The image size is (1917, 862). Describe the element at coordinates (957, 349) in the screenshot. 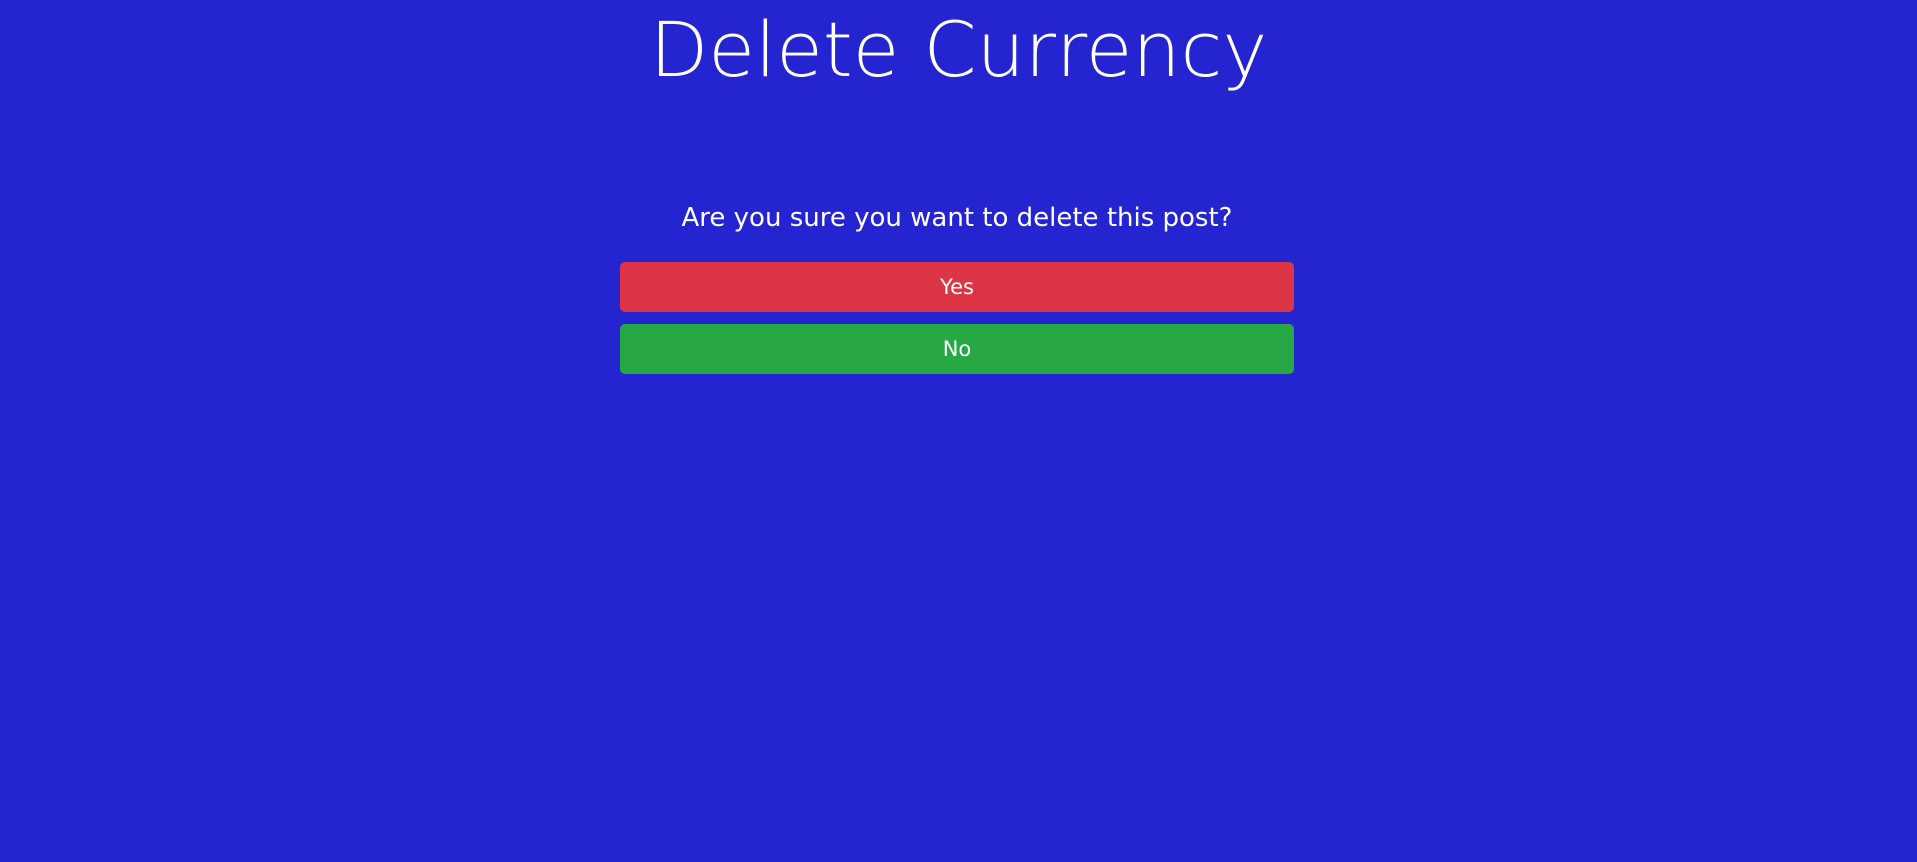

I see `no-button: No` at that location.